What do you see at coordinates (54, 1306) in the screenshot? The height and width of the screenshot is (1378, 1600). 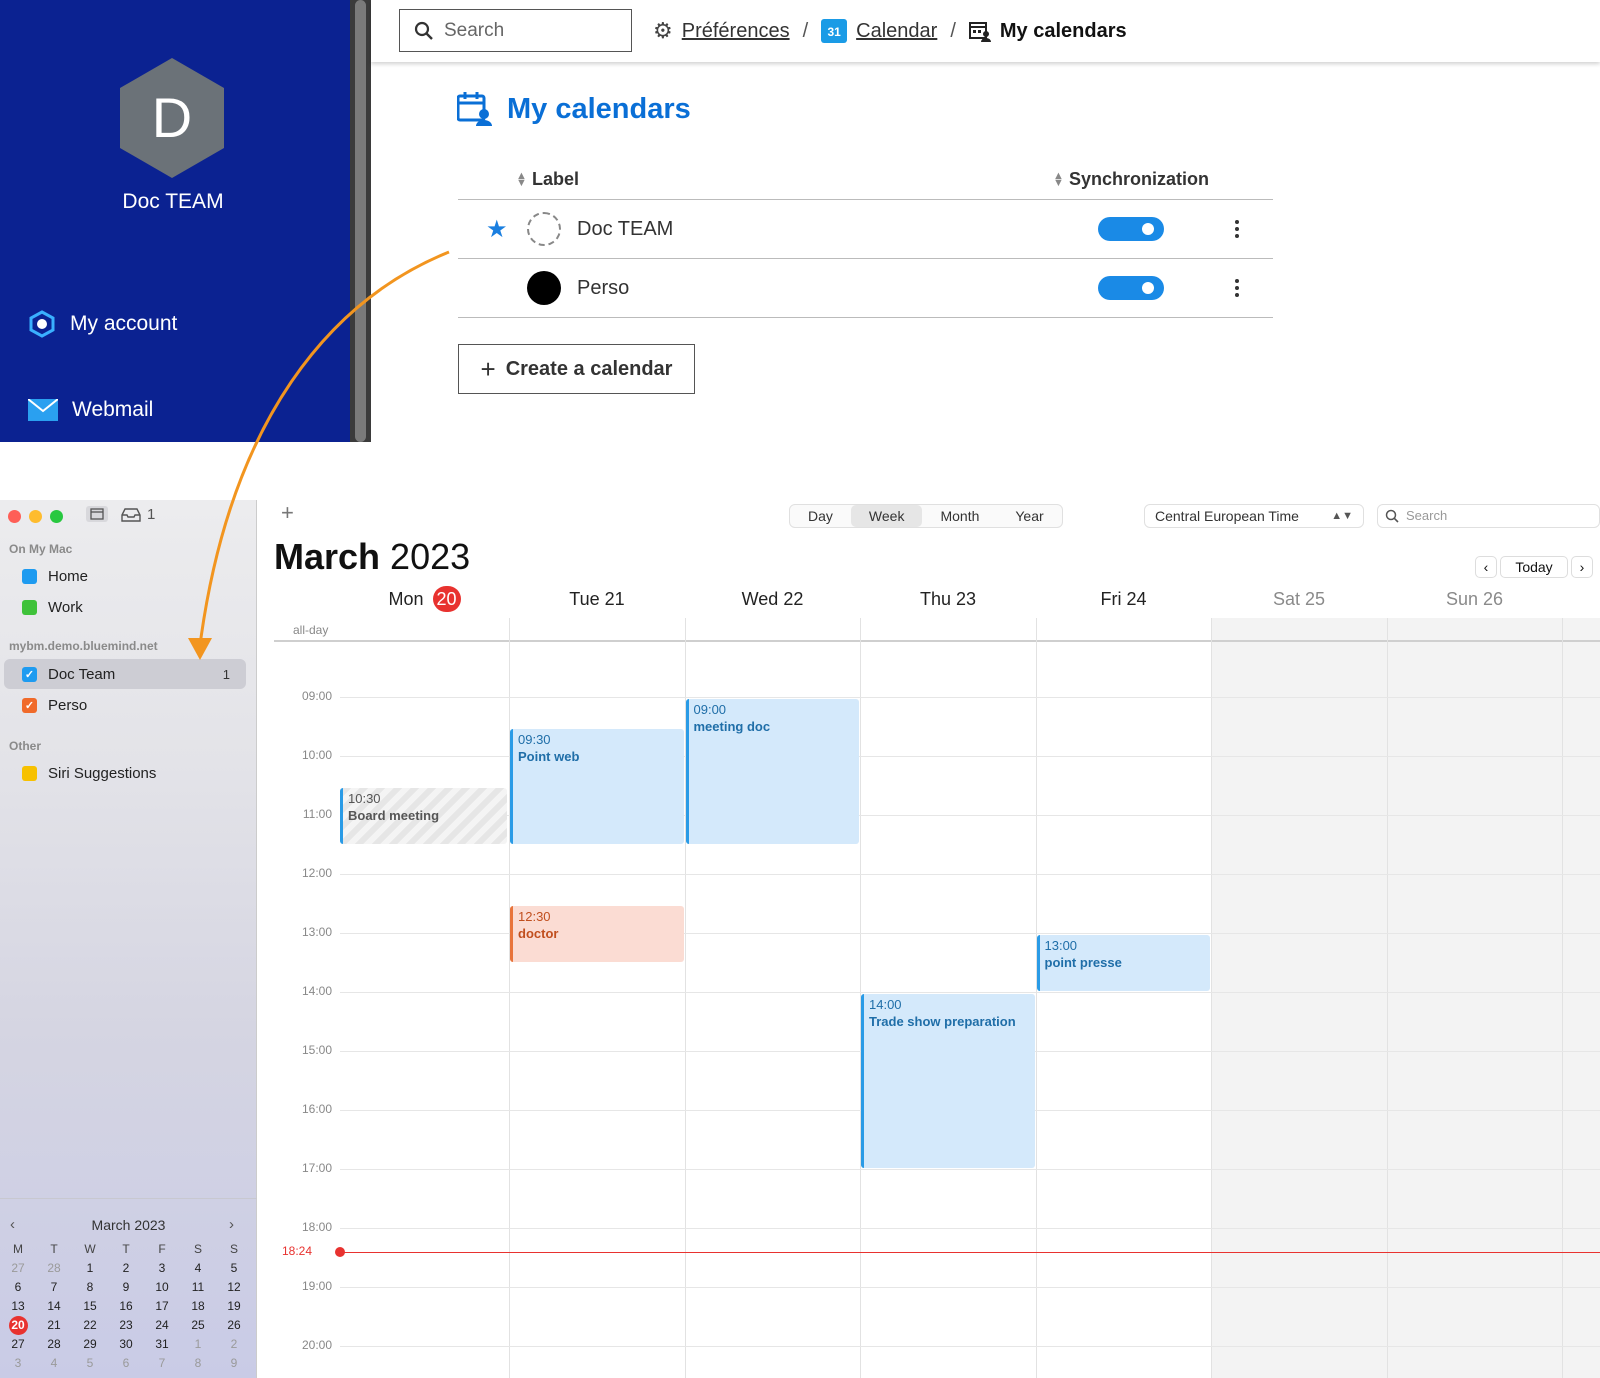 I see `mini-calendar-day: 14` at bounding box center [54, 1306].